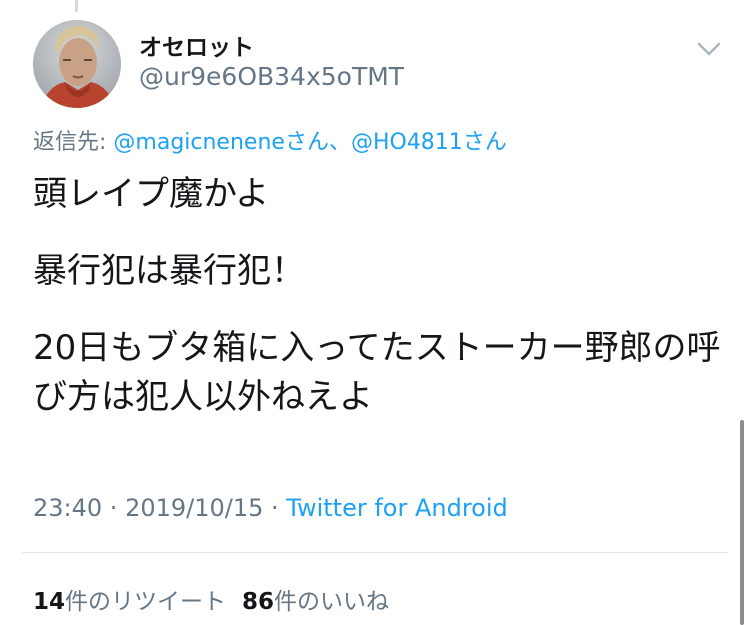  I want to click on engagement-stats: 14件のリツイート 86件のいいね, so click(211, 599).